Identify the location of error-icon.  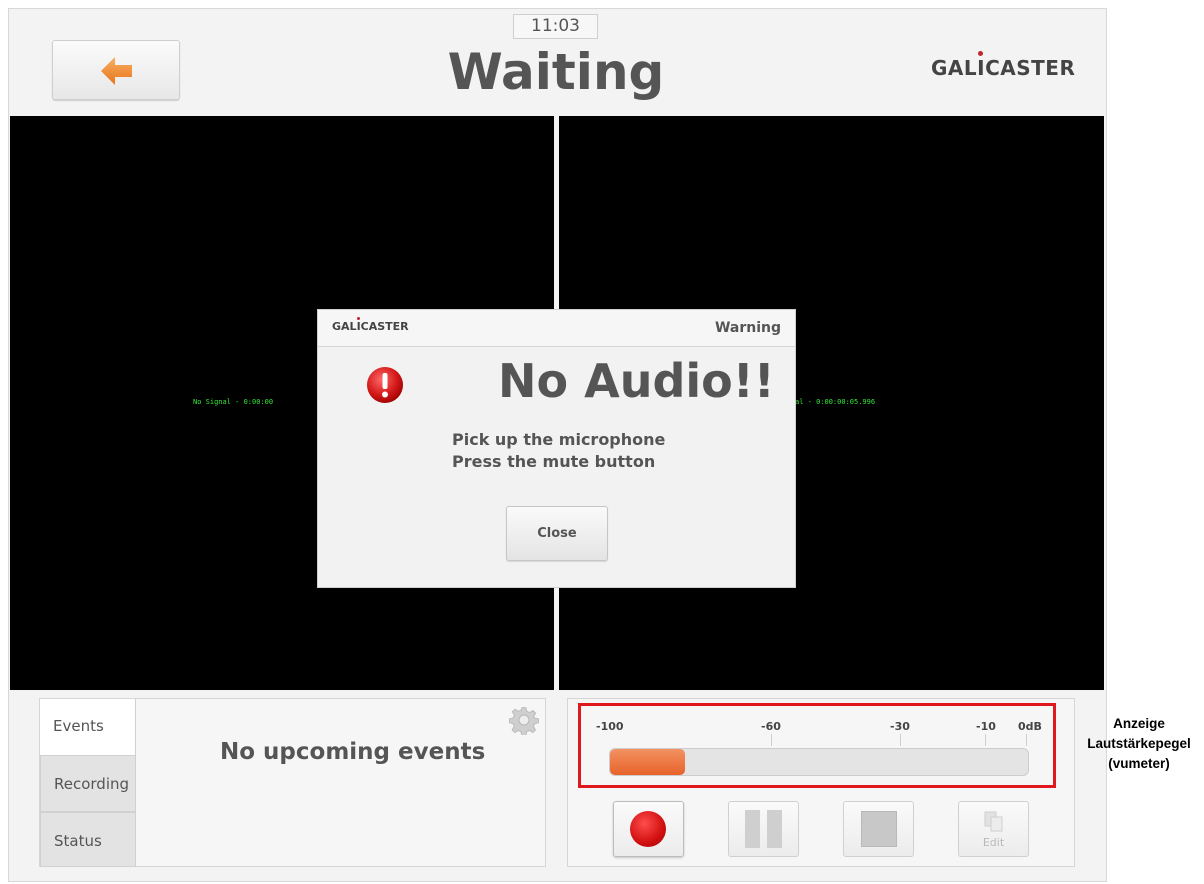
(385, 385).